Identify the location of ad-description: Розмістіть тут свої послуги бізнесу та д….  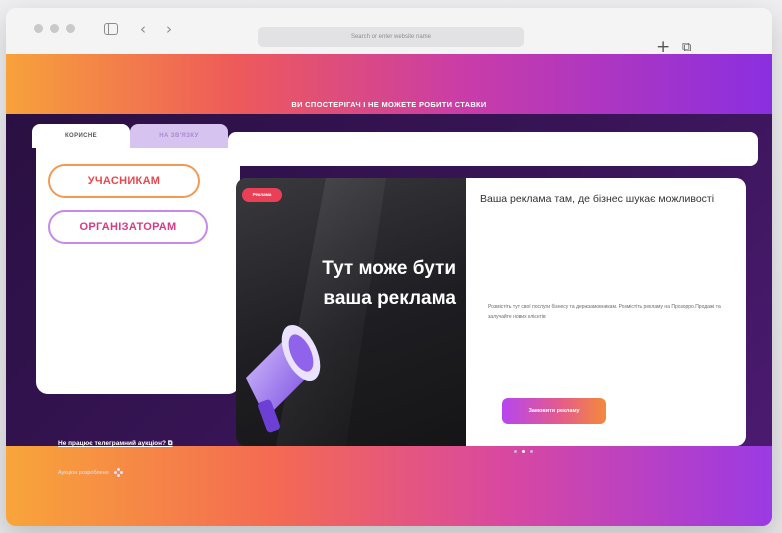
(604, 312).